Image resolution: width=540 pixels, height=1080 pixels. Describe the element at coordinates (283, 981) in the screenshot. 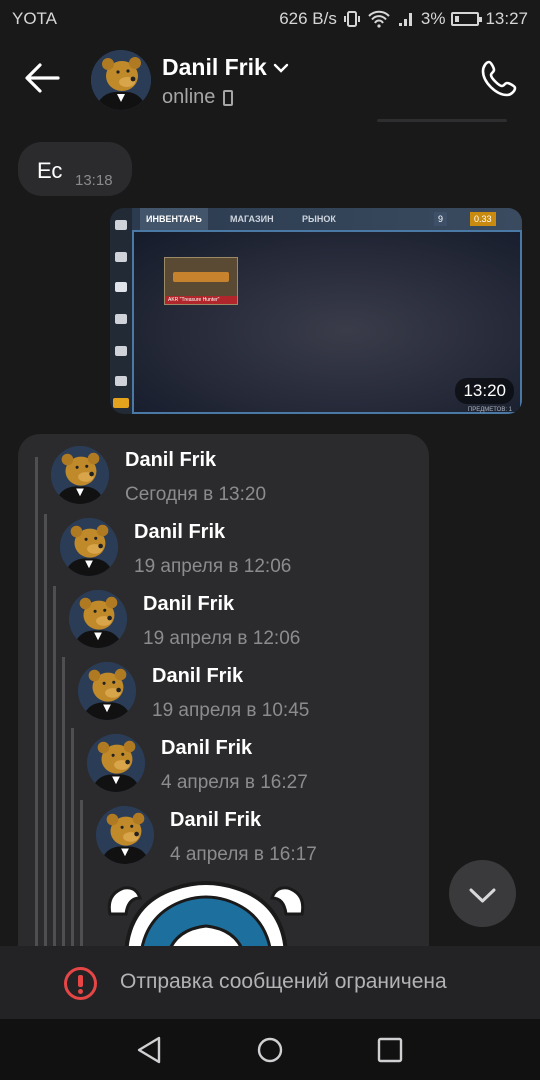

I see `restriction-text: Отправка сообщений ограничена` at that location.